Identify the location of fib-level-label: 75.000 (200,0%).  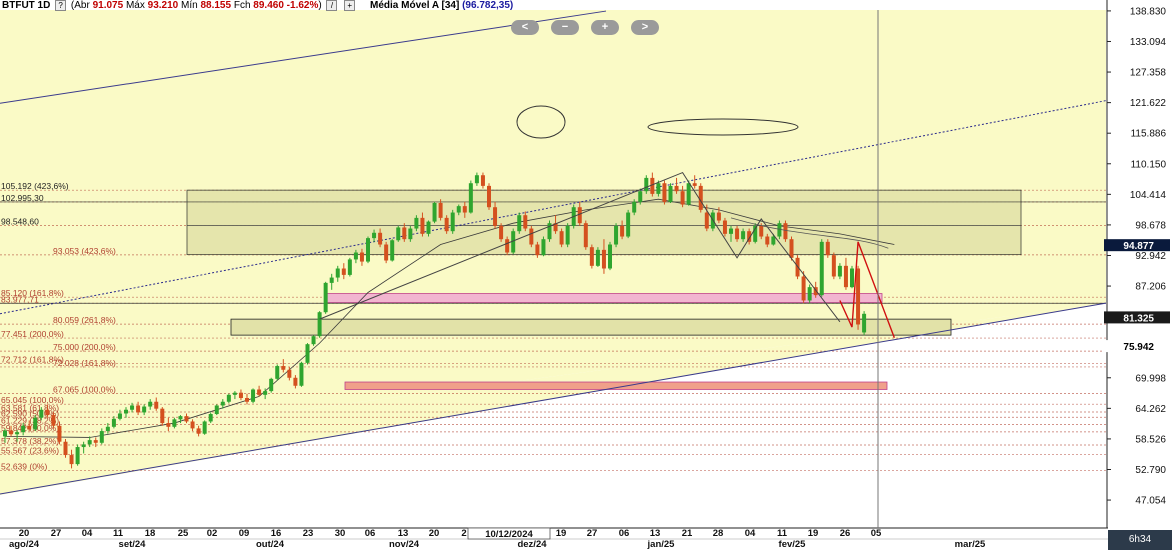
(84, 347).